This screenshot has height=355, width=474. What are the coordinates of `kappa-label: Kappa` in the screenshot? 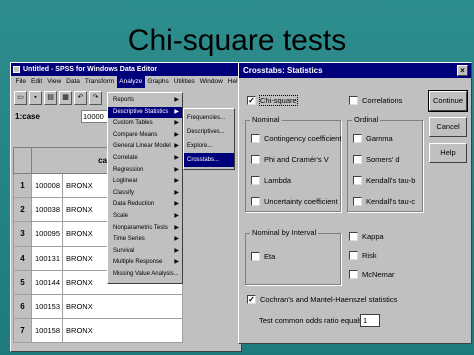 It's located at (373, 236).